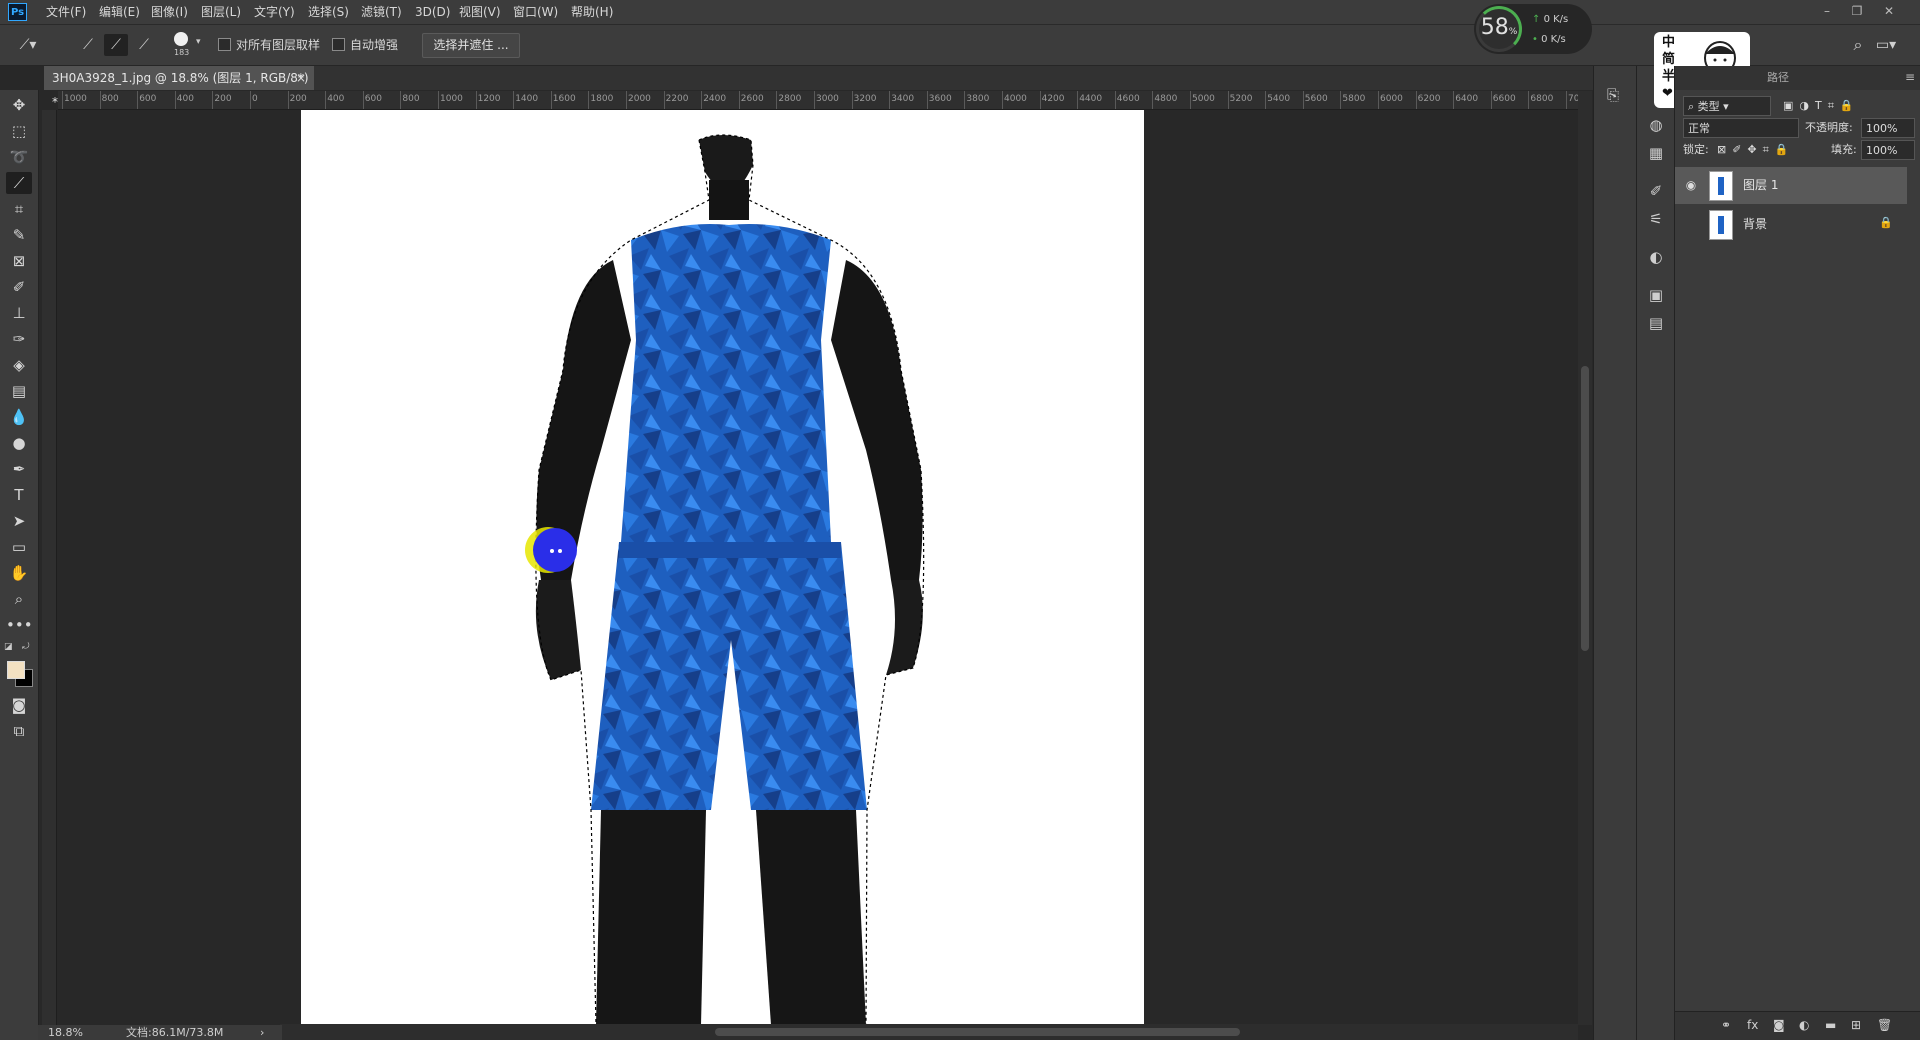  I want to click on screen-mode-icon: ⧉, so click(19, 731).